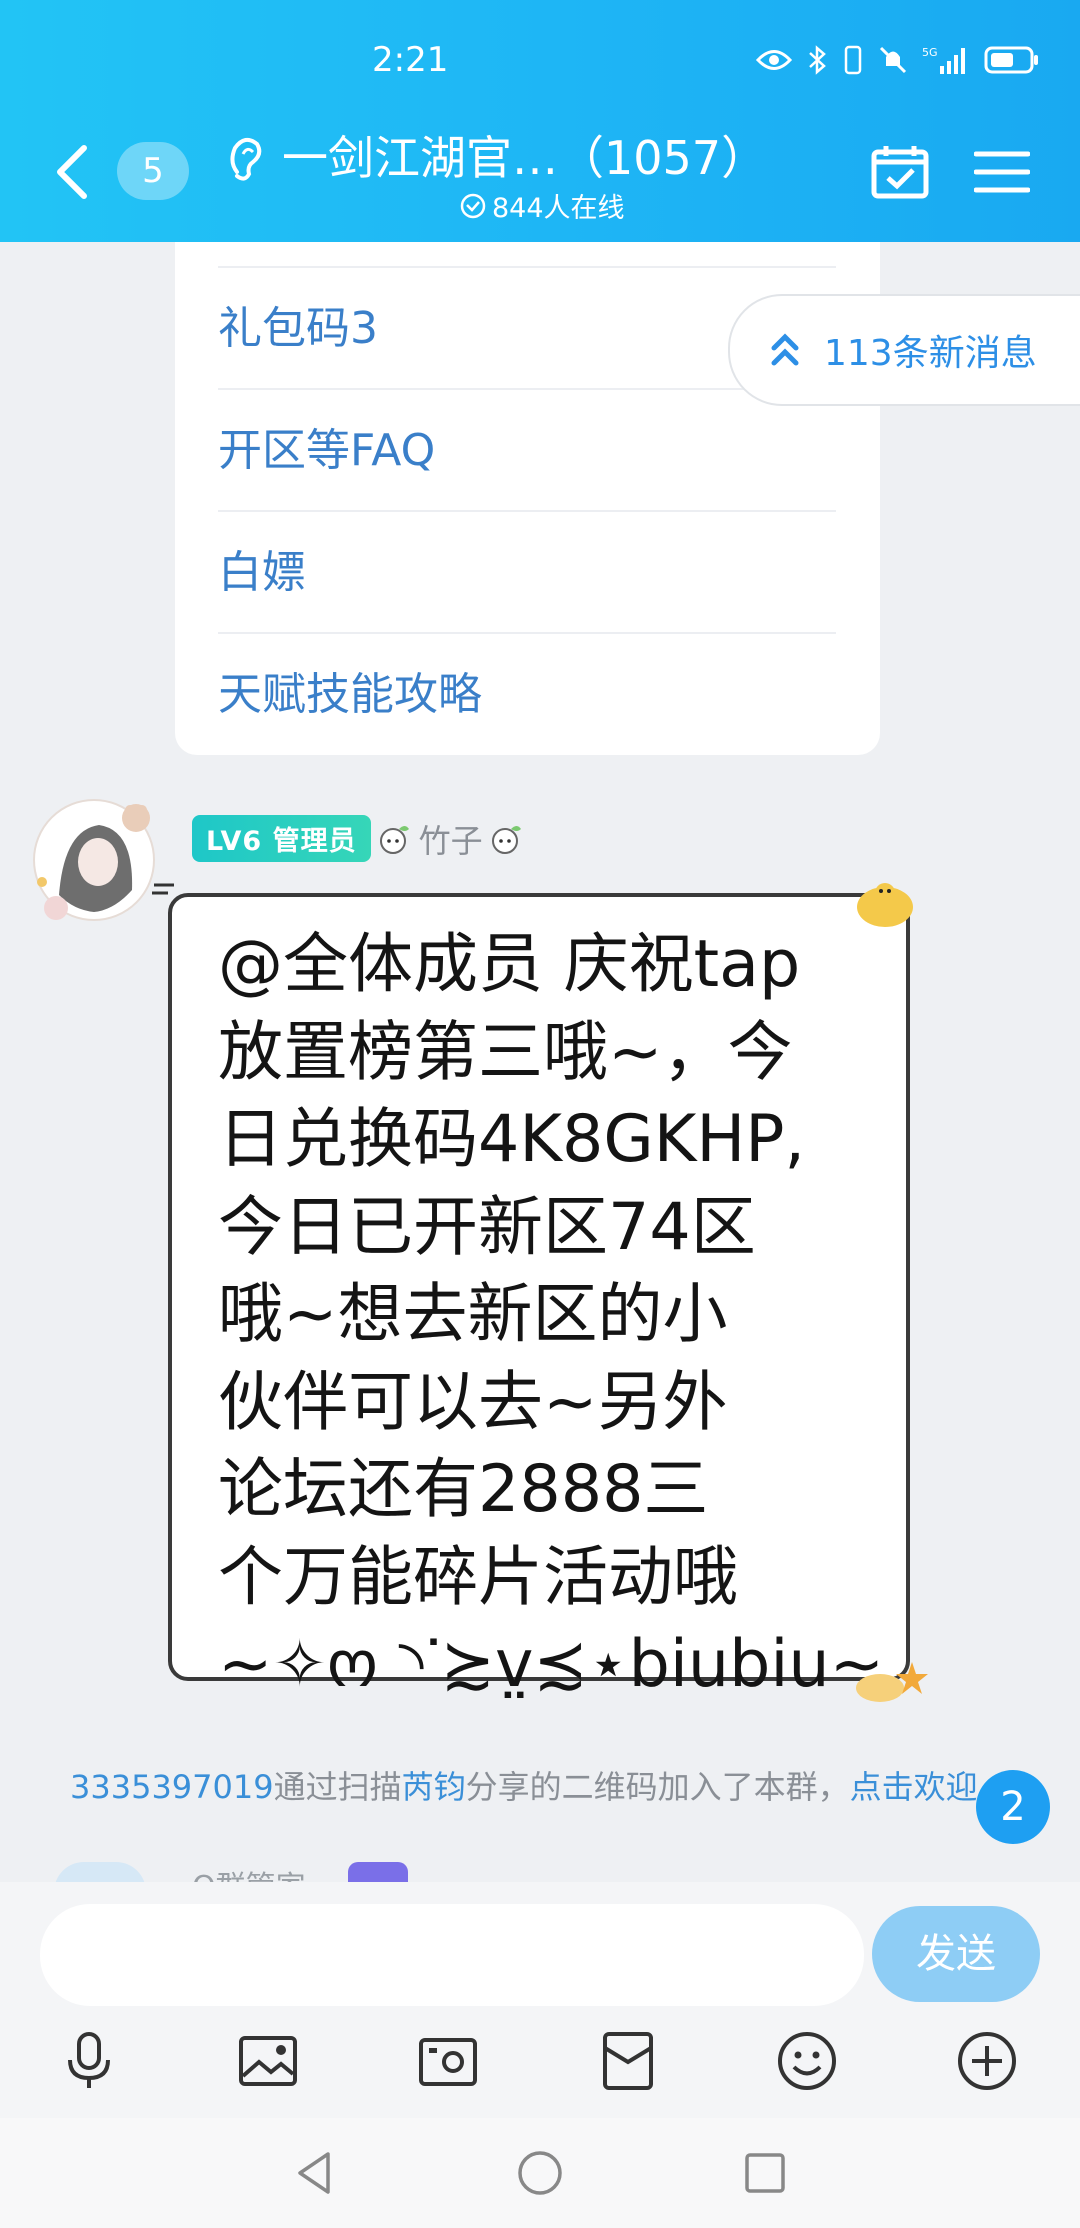 This screenshot has height=2228, width=1080. Describe the element at coordinates (893, 60) in the screenshot. I see `mute-bell-icon` at that location.